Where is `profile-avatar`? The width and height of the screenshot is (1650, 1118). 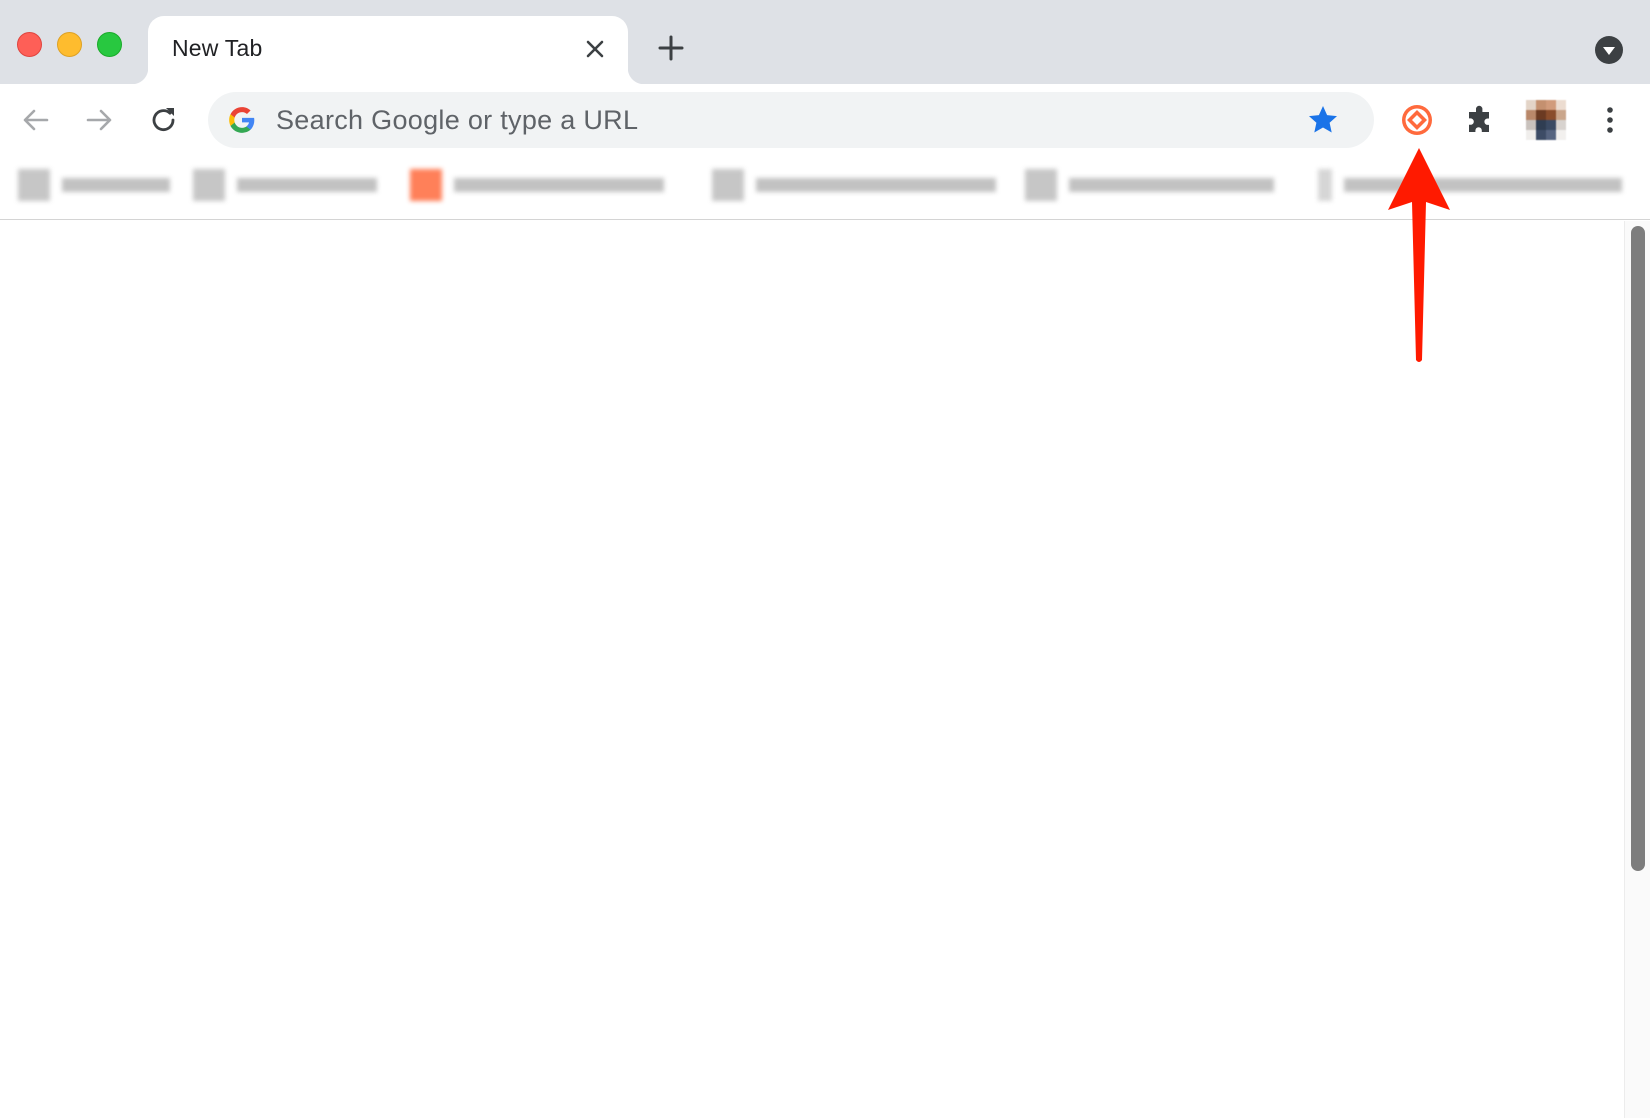 profile-avatar is located at coordinates (1546, 120).